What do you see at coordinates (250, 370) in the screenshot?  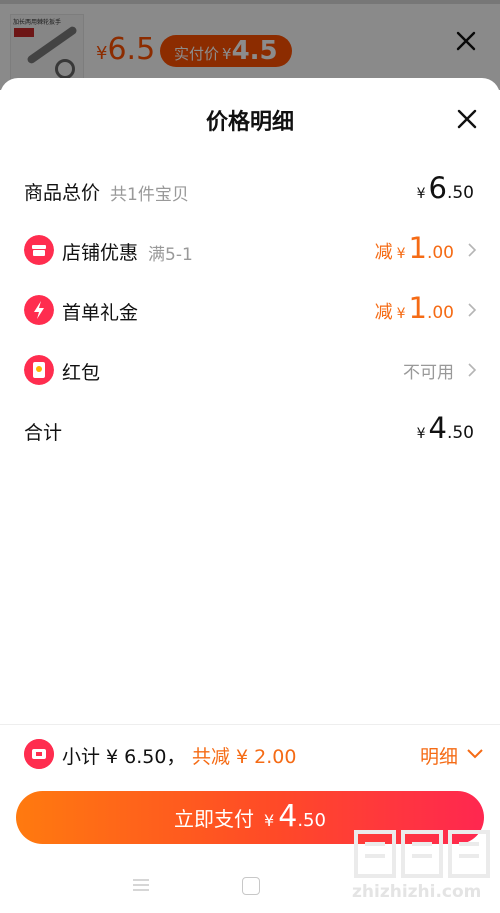 I see `red-packet-row: 红包 不可用` at bounding box center [250, 370].